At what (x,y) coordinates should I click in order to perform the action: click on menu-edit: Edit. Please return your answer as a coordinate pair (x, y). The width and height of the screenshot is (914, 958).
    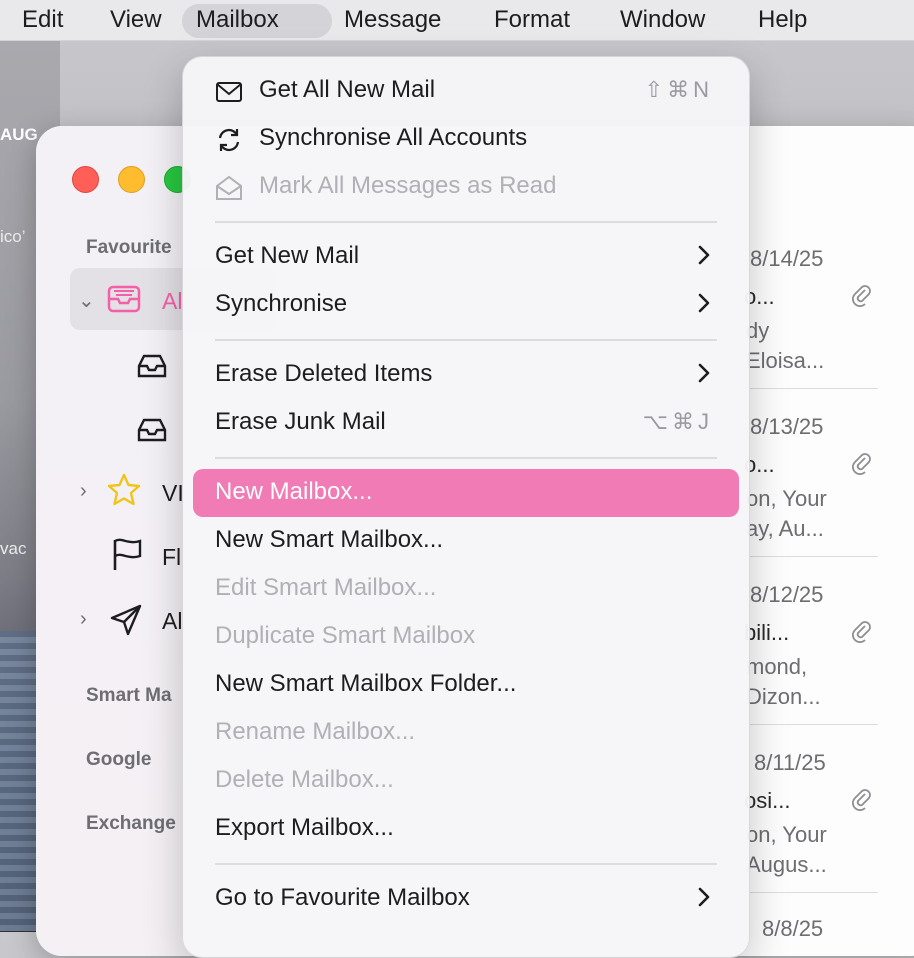
    Looking at the image, I should click on (42, 21).